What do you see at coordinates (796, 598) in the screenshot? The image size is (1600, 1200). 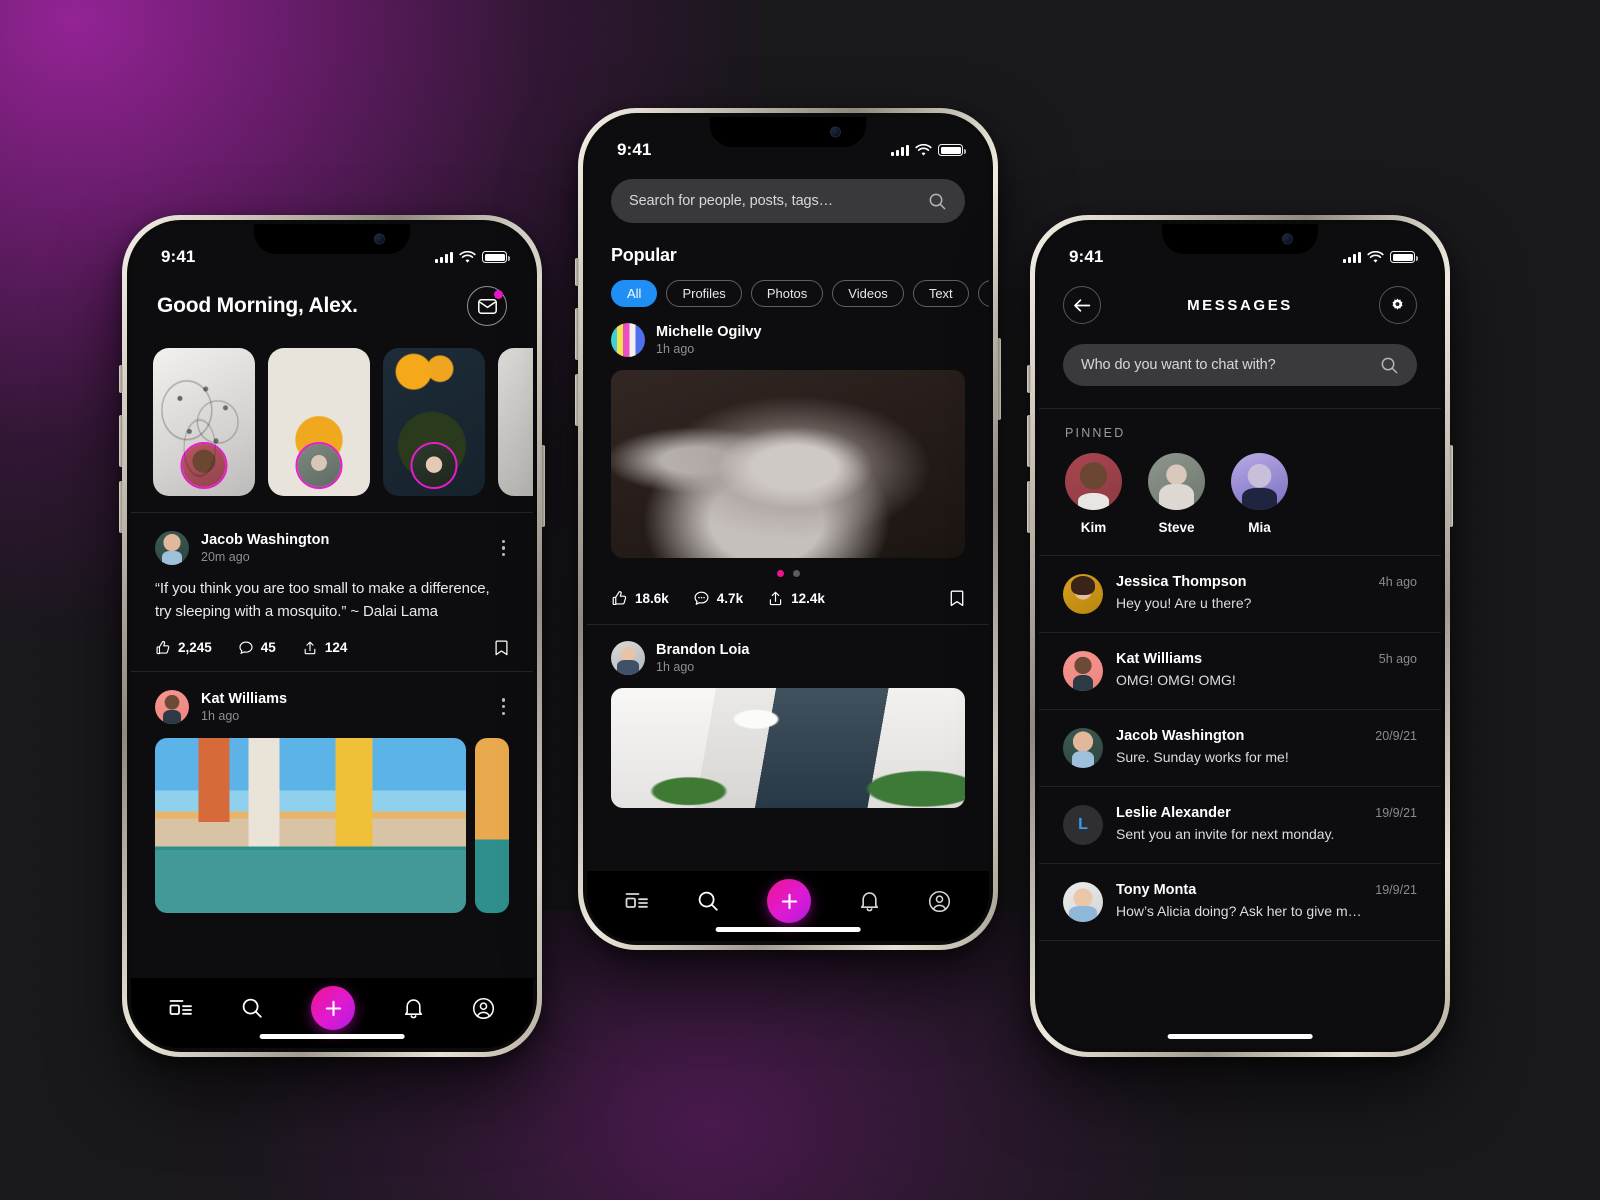 I see `share-action: 12.4k` at bounding box center [796, 598].